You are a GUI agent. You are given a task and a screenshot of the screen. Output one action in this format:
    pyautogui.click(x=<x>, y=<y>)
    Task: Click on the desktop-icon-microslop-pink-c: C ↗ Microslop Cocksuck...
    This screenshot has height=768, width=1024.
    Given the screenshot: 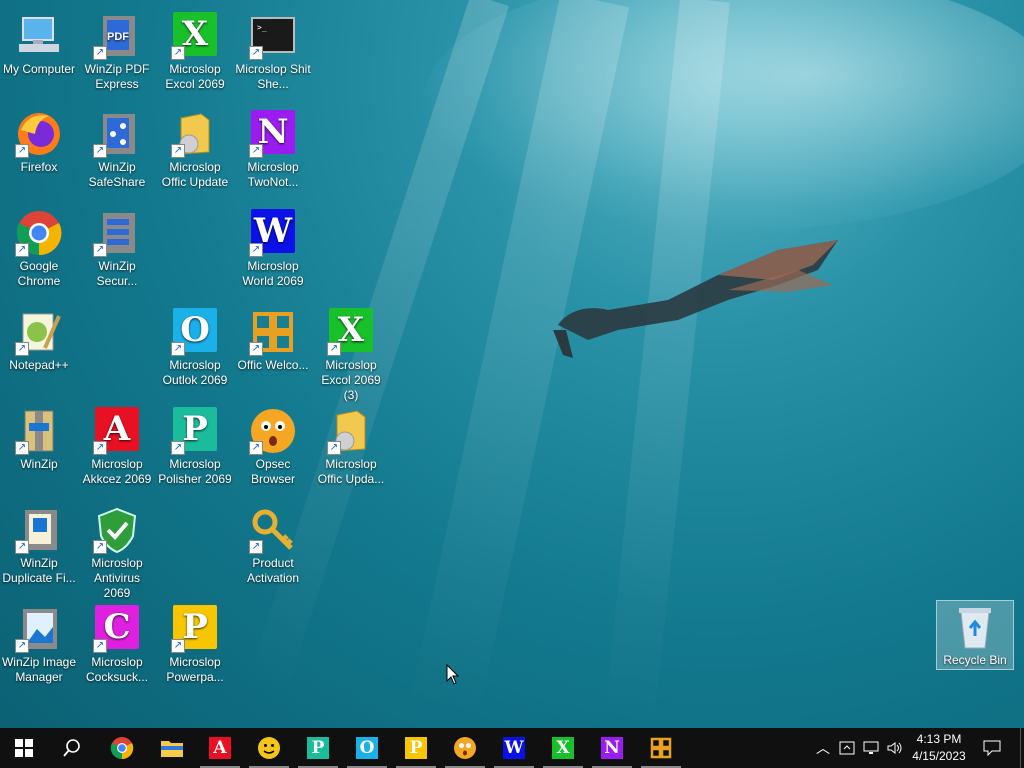 What is the action you would take?
    pyautogui.click(x=117, y=649)
    